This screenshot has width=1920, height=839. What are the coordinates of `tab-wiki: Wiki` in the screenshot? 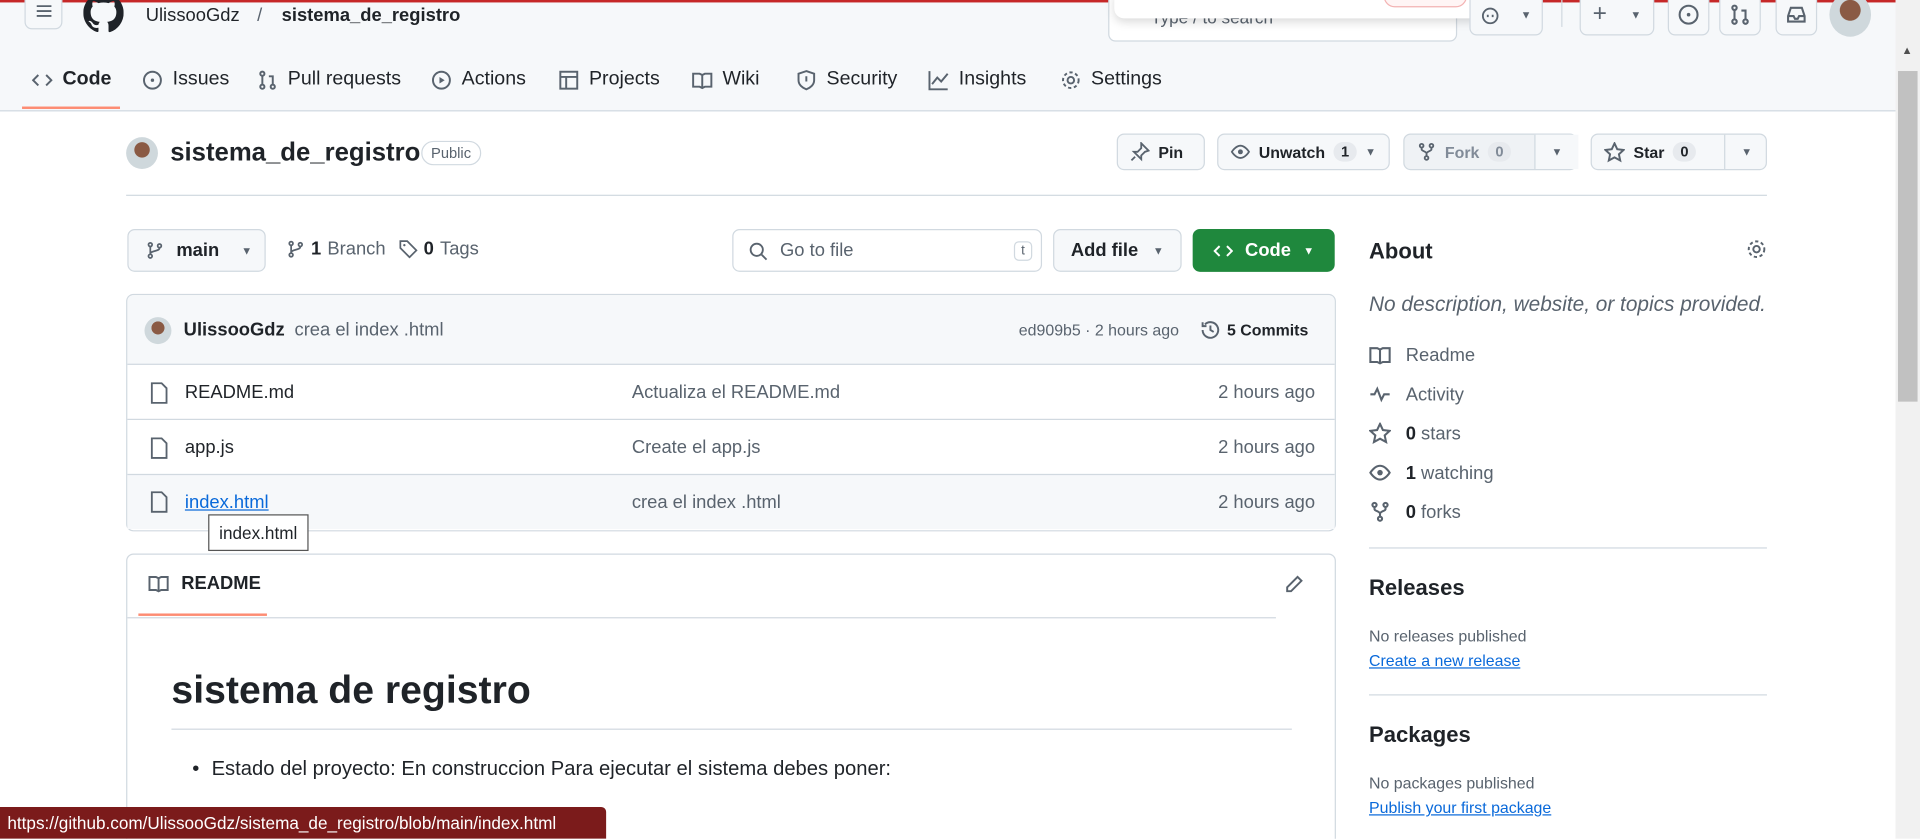 It's located at (726, 79).